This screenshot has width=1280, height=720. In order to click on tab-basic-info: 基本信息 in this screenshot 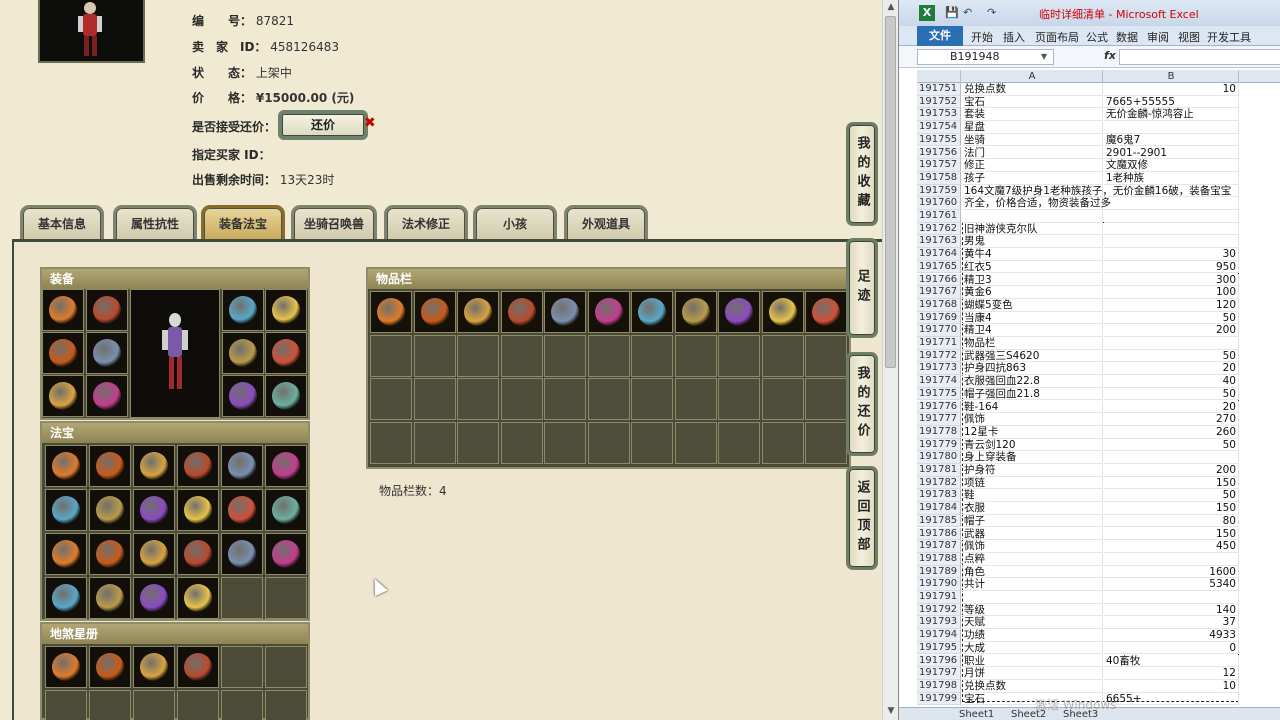, I will do `click(62, 223)`.